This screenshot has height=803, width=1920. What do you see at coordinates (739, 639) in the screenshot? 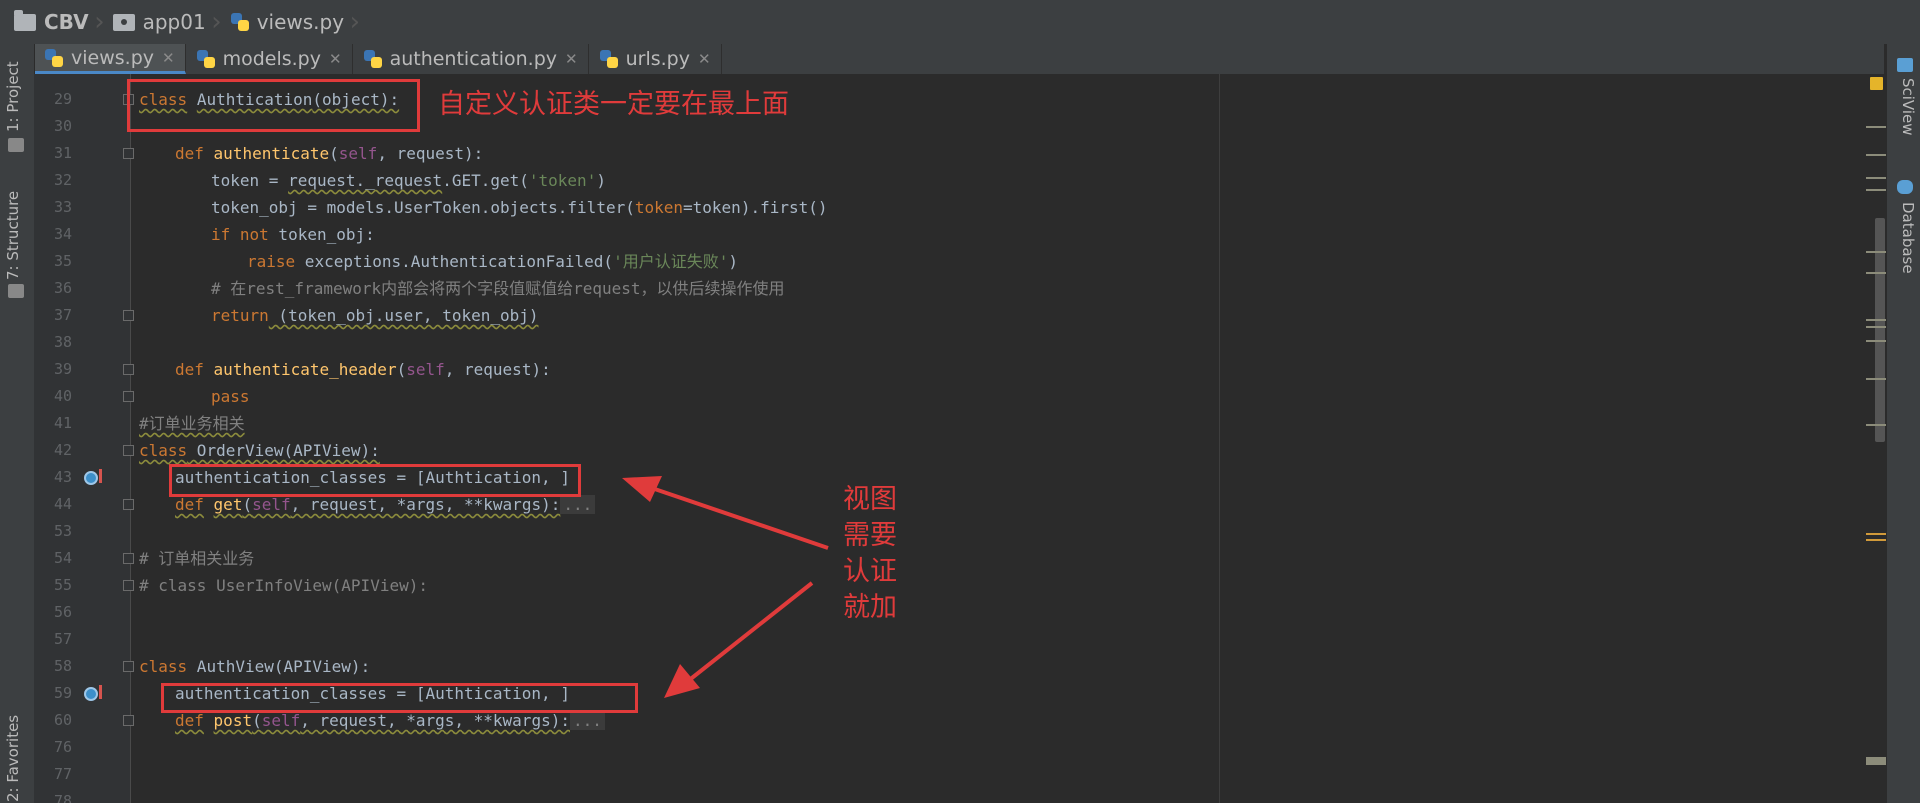
I see `arrow-to-line59` at bounding box center [739, 639].